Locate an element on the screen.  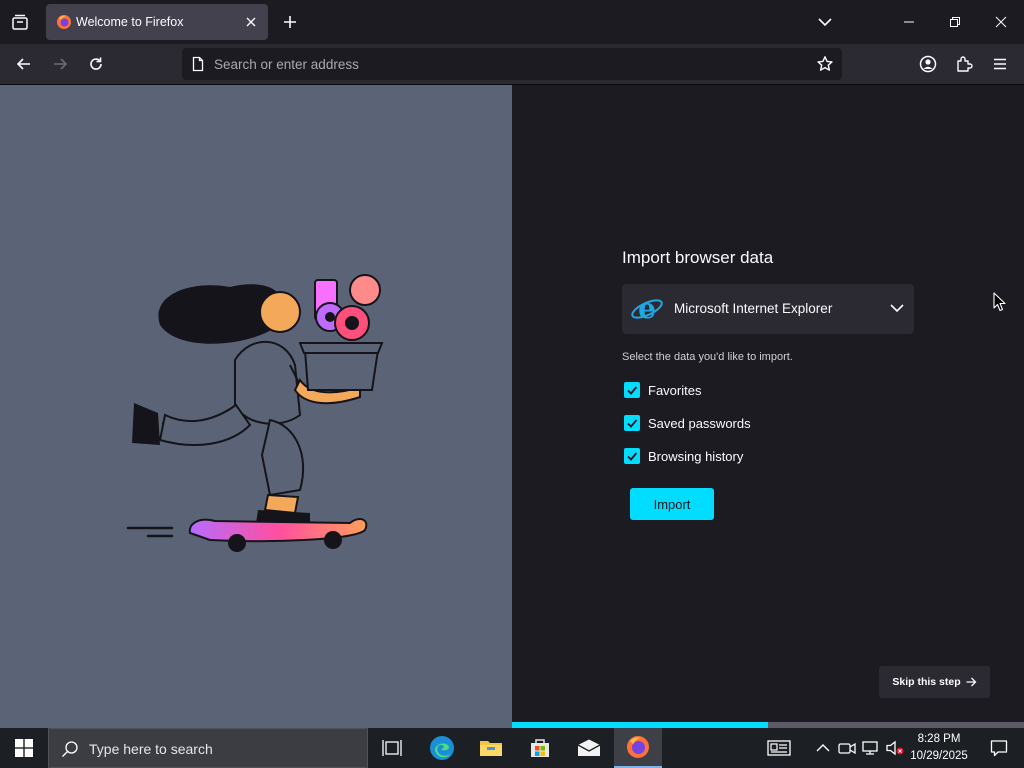
address-bar is located at coordinates (512, 64).